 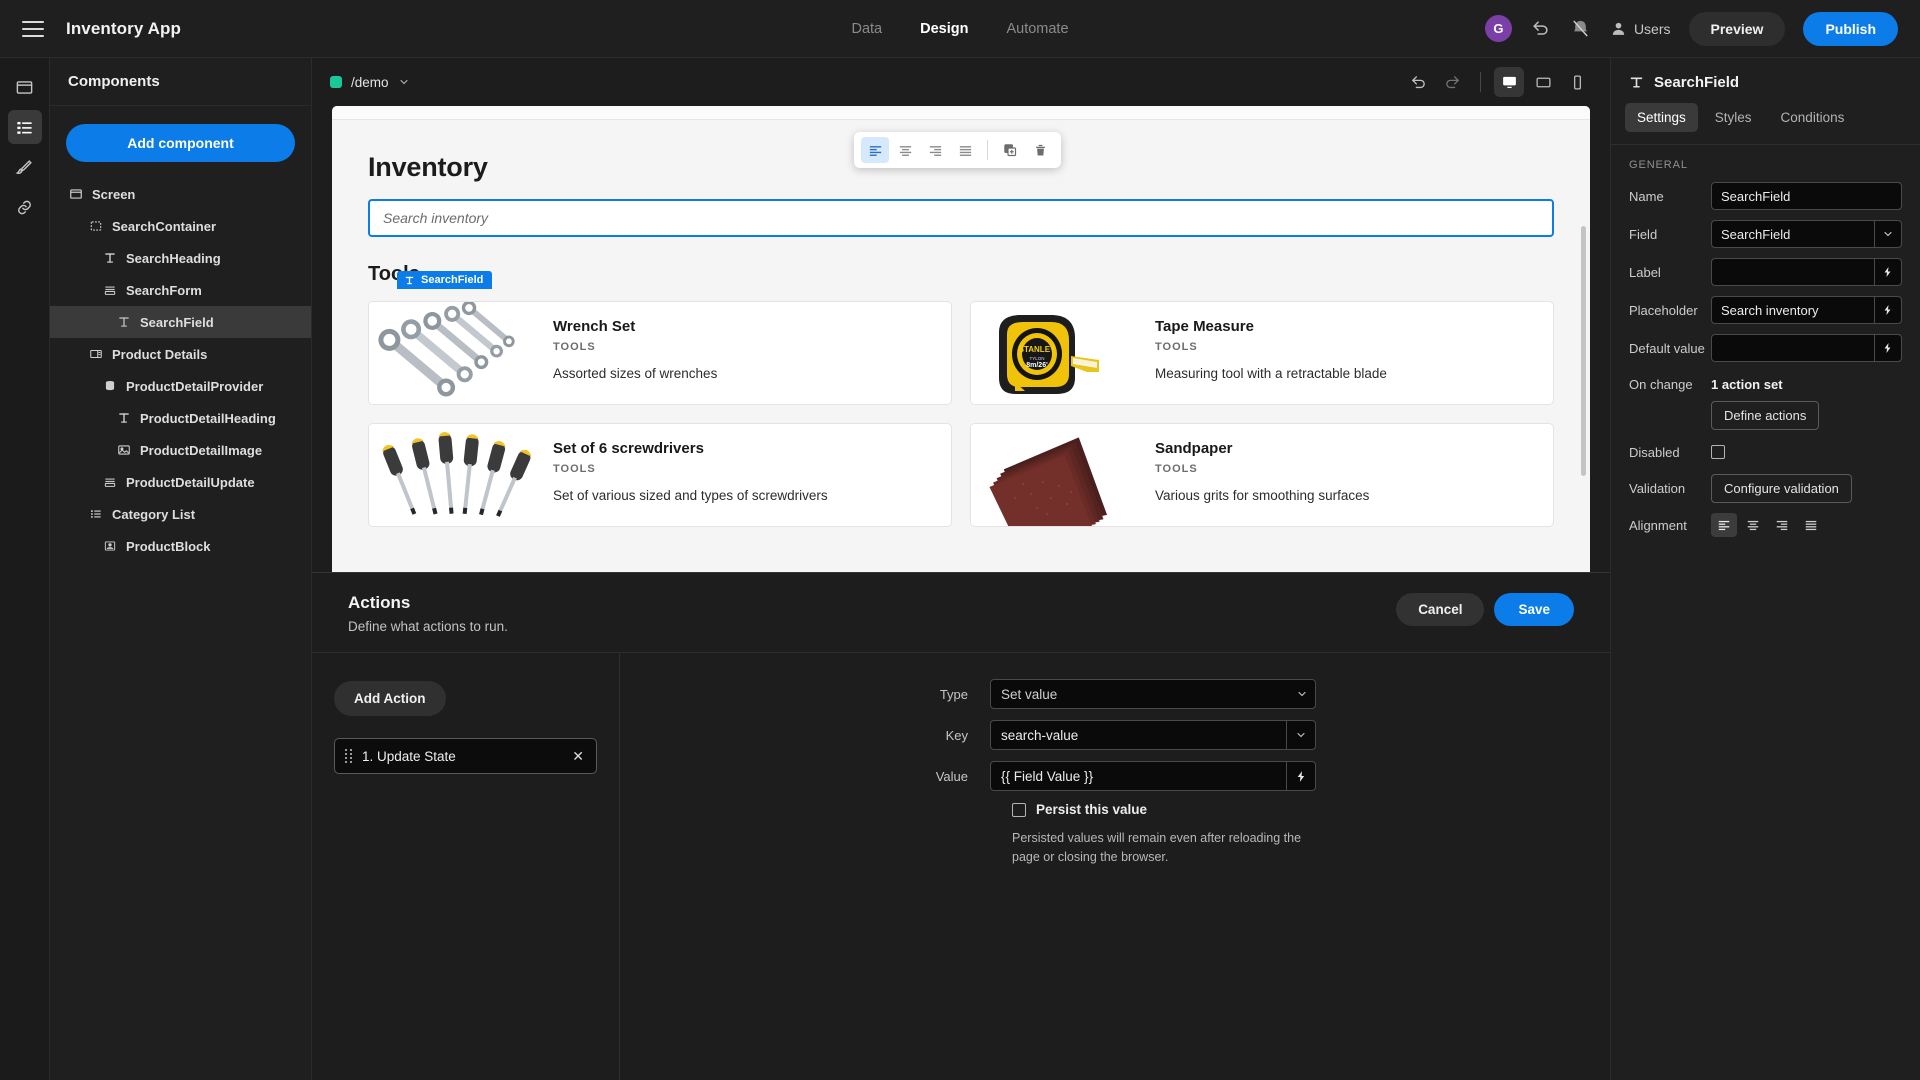 What do you see at coordinates (390, 698) in the screenshot?
I see `add-action-button: Add Action` at bounding box center [390, 698].